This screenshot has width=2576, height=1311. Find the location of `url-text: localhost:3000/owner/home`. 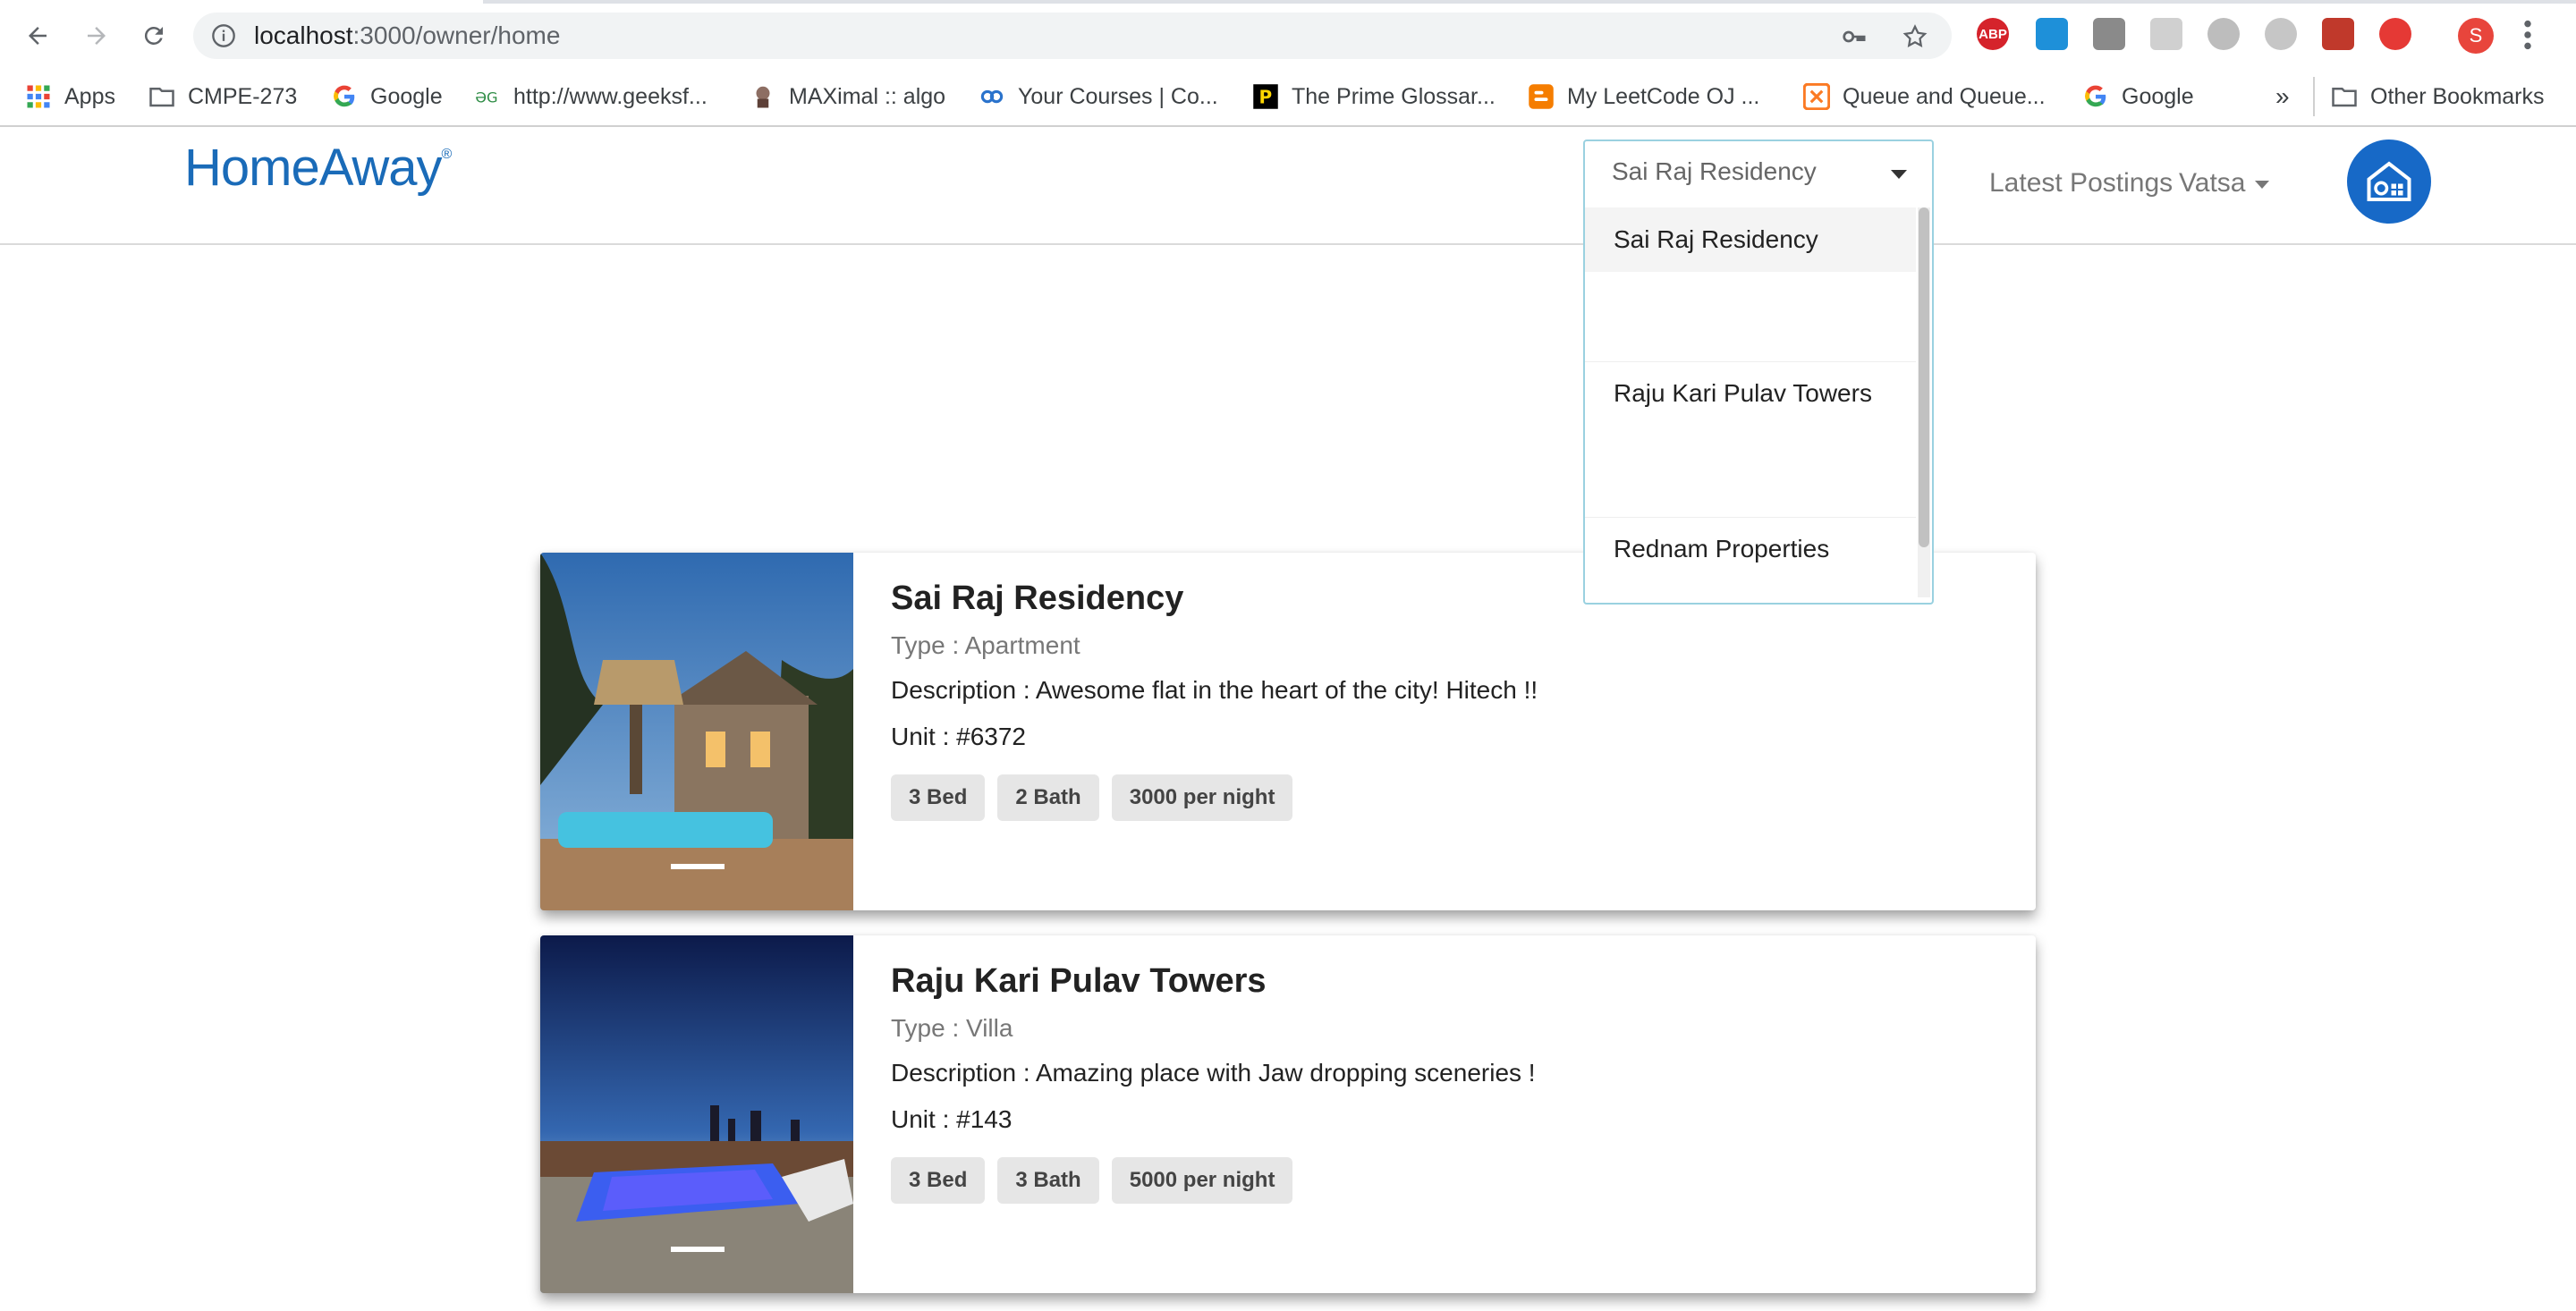

url-text: localhost:3000/owner/home is located at coordinates (407, 35).